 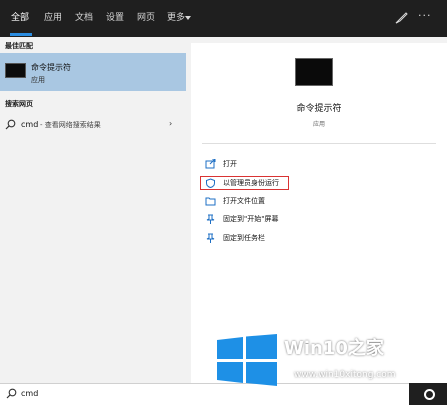 I want to click on active-tab-indicator, so click(x=21, y=34).